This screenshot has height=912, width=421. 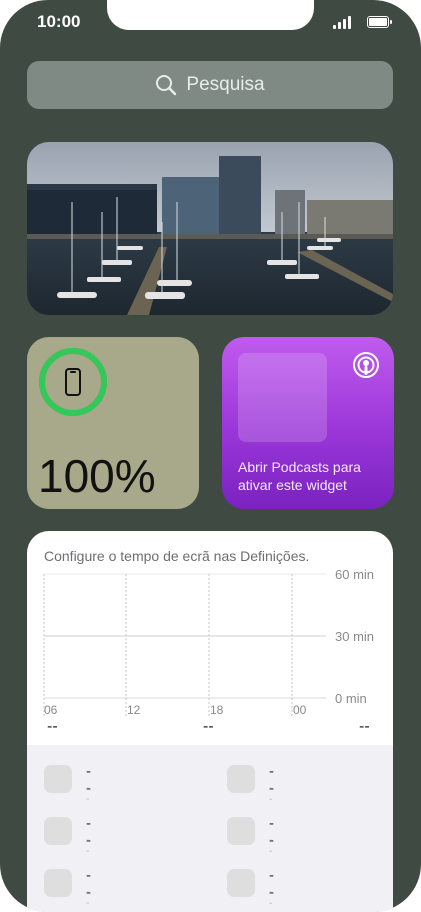 I want to click on screen-time-chart: 60 min 30 min 0 min 06 12 18 00, so click(x=208, y=642).